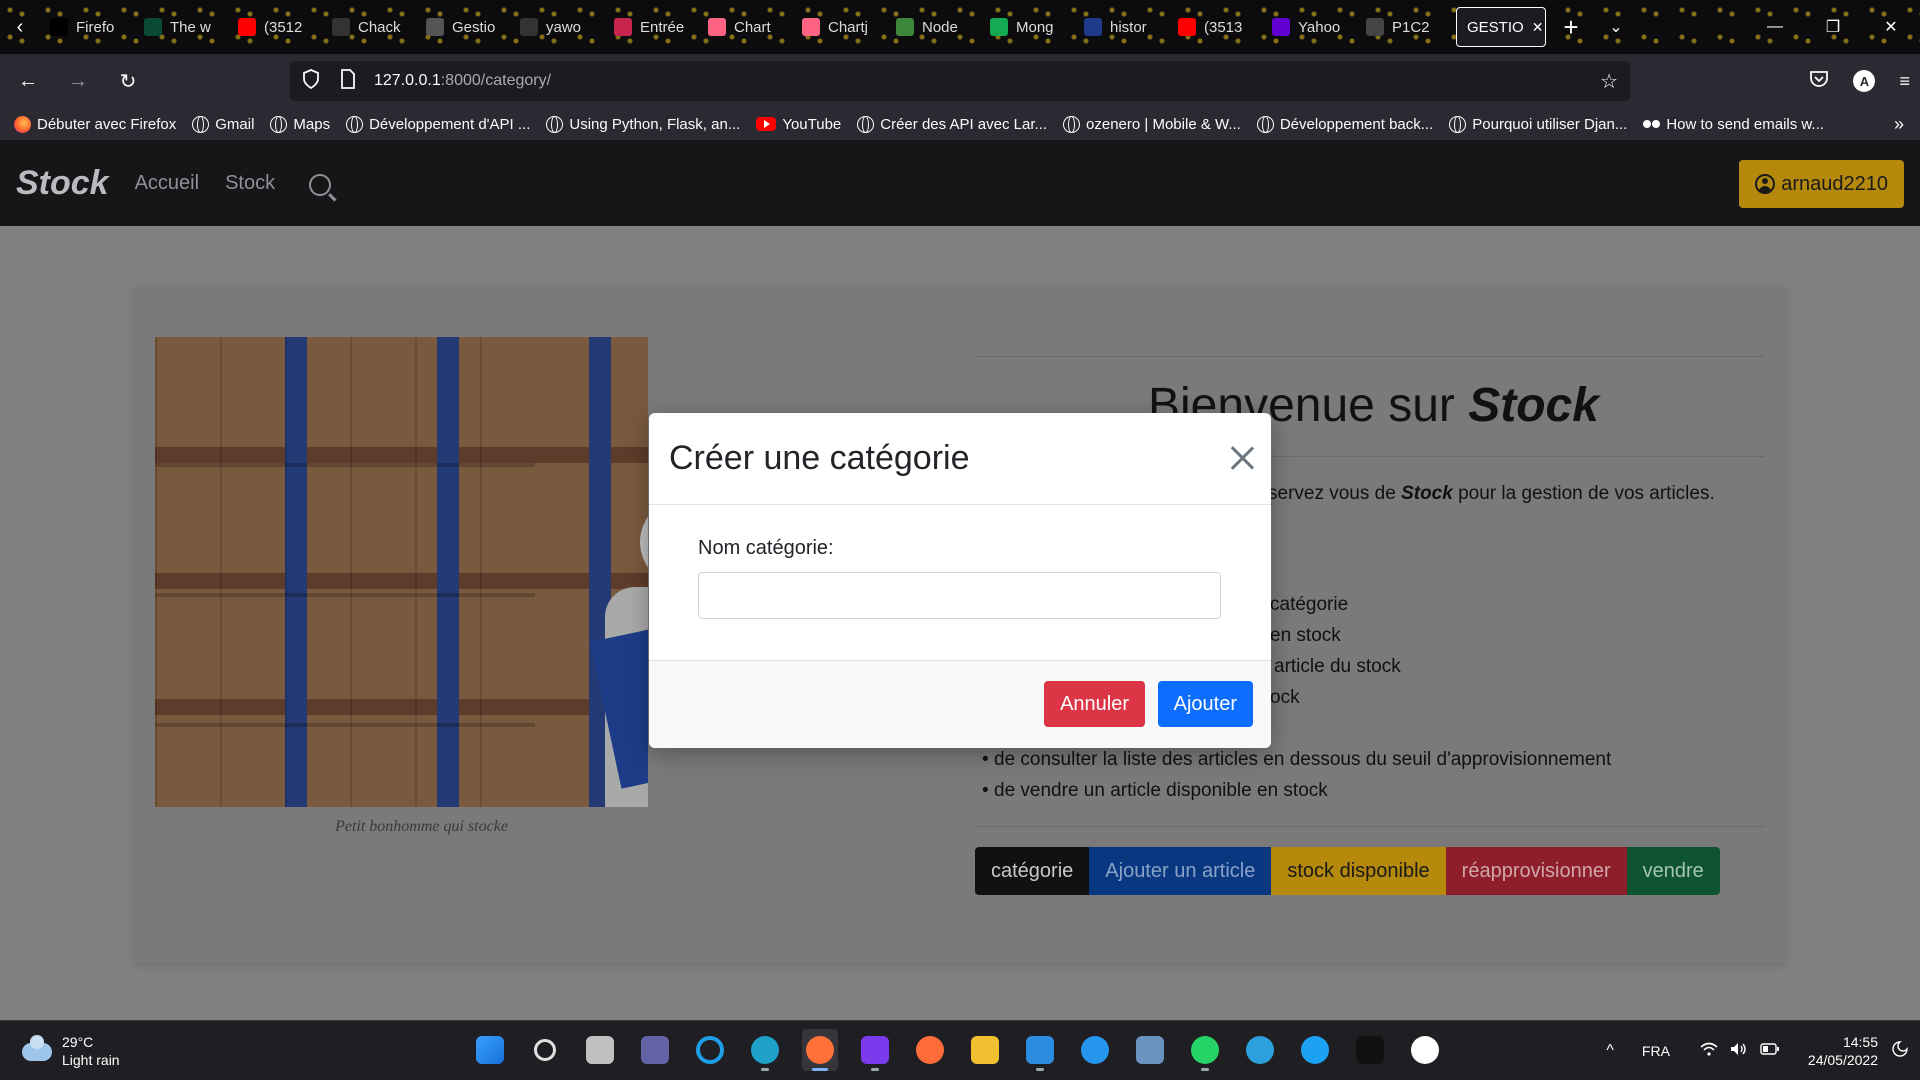 Image resolution: width=1920 pixels, height=1080 pixels. I want to click on close-window-button: ✕, so click(1891, 27).